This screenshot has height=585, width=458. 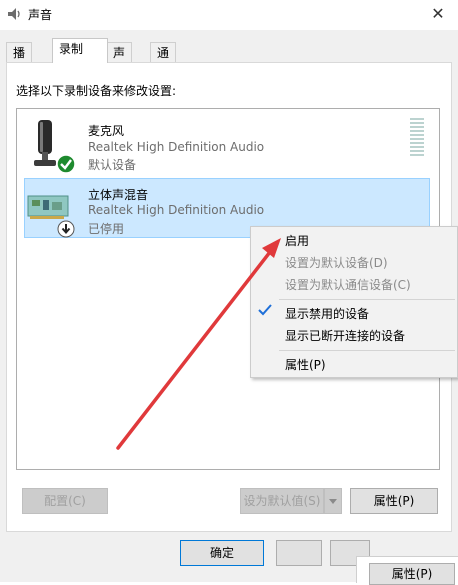 What do you see at coordinates (19, 61) in the screenshot?
I see `tab-playback: 播放` at bounding box center [19, 61].